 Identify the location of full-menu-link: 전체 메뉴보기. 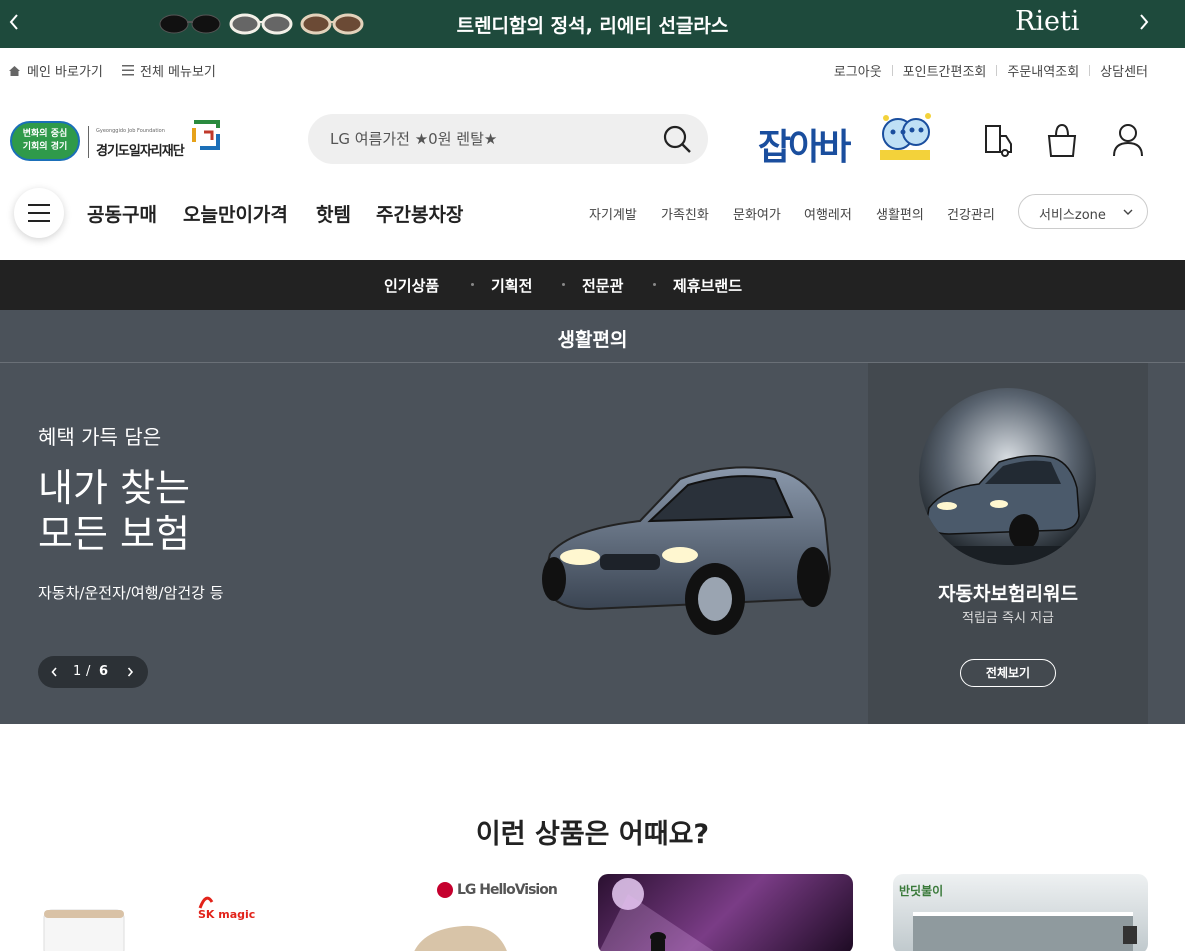
(169, 70).